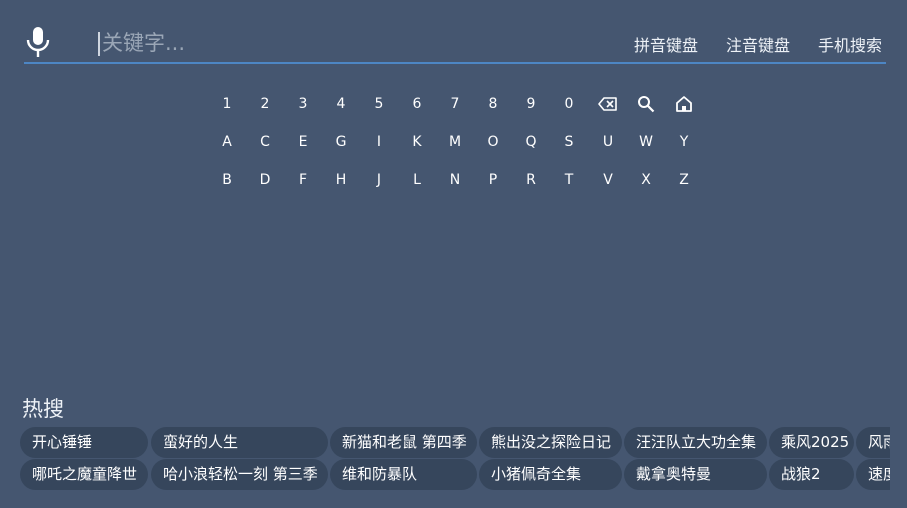 This screenshot has width=907, height=508. Describe the element at coordinates (850, 44) in the screenshot. I see `phone-search-button: 手机搜索` at that location.